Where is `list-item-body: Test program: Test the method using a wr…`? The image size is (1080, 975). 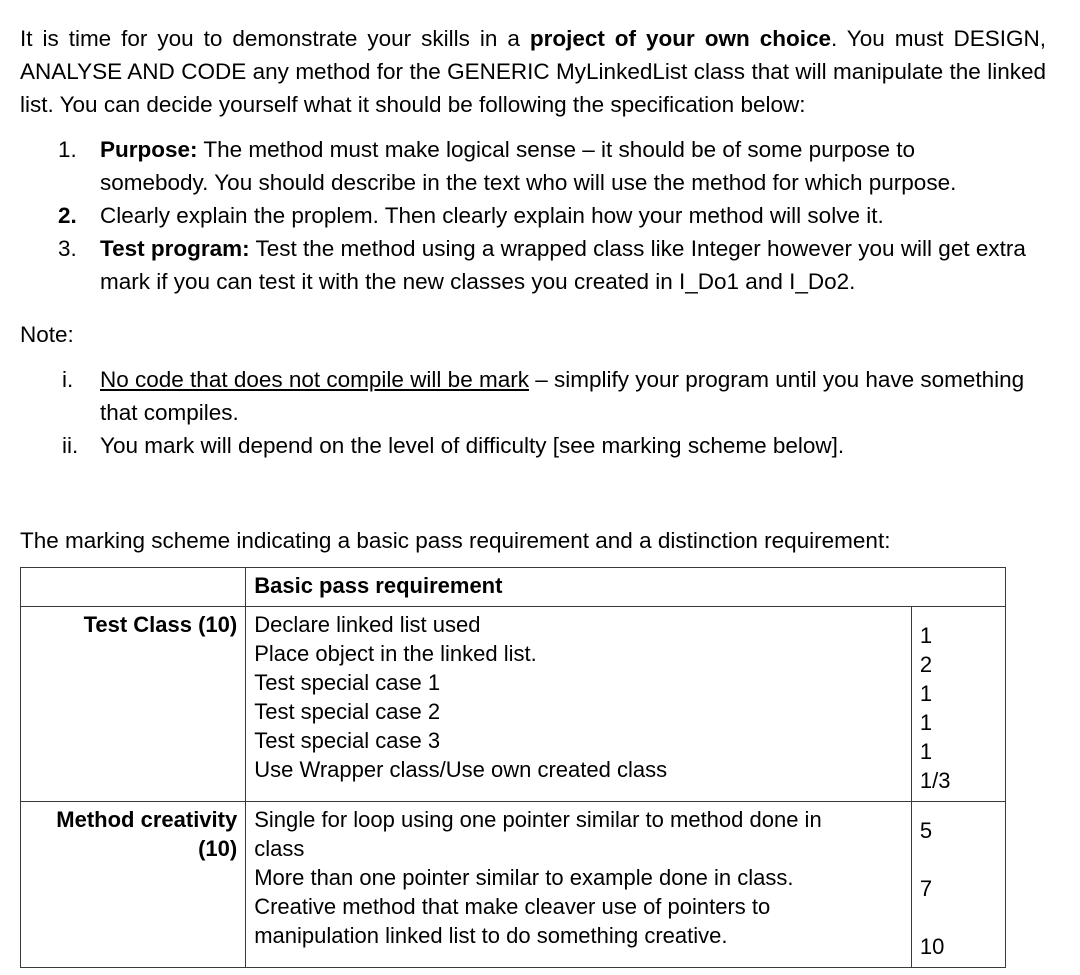 list-item-body: Test program: Test the method using a wr… is located at coordinates (575, 265).